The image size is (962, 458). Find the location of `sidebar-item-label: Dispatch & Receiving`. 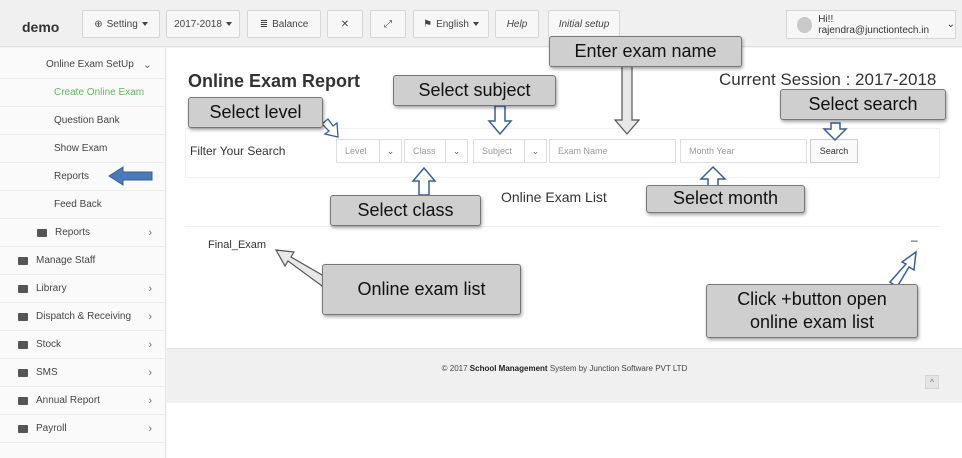

sidebar-item-label: Dispatch & Receiving is located at coordinates (84, 316).